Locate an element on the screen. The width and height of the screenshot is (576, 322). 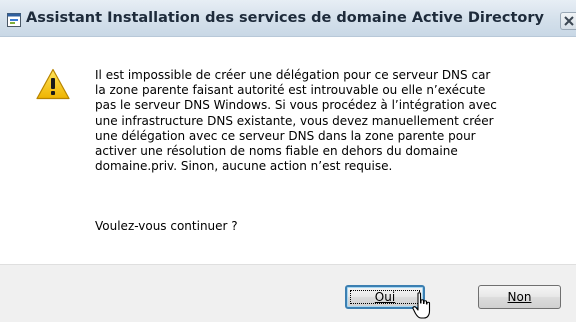
close-x-icon is located at coordinates (569, 21).